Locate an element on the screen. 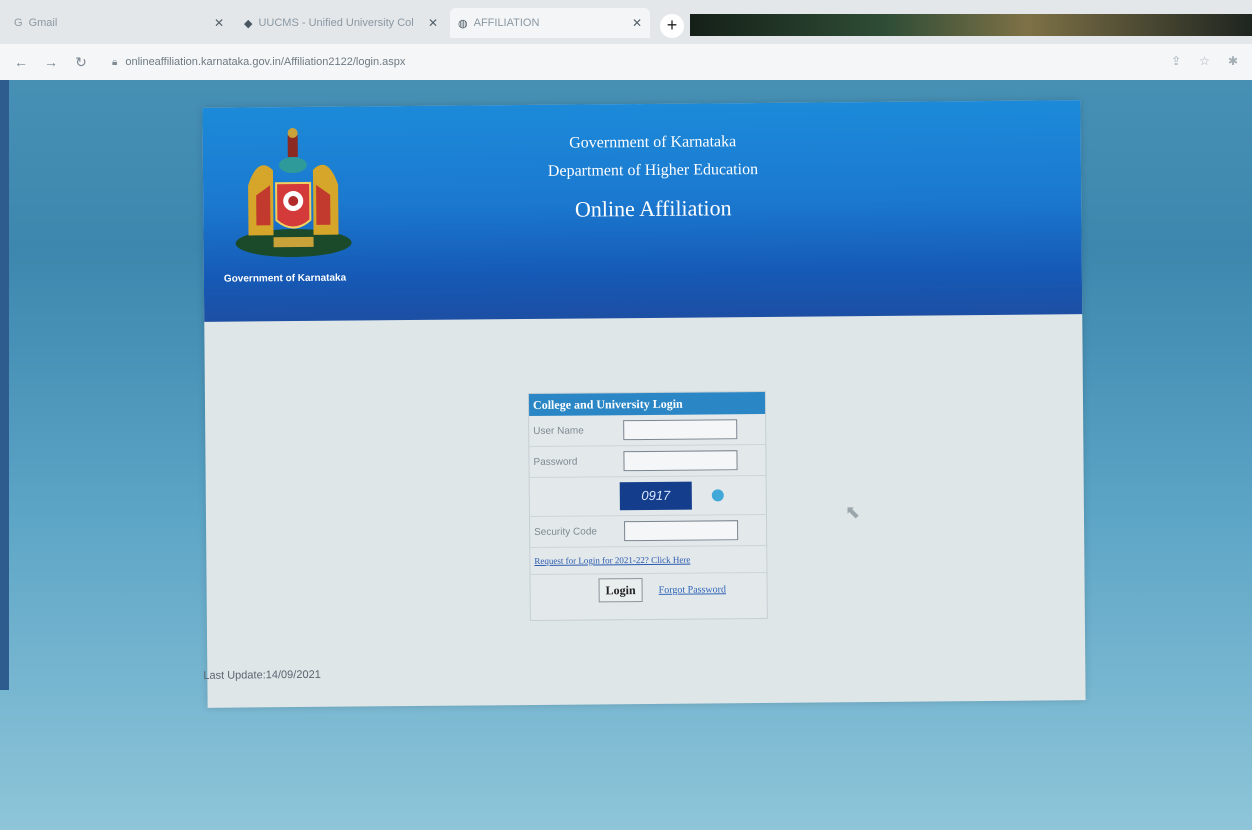  lock-icon: 🔒︎ is located at coordinates (115, 62).